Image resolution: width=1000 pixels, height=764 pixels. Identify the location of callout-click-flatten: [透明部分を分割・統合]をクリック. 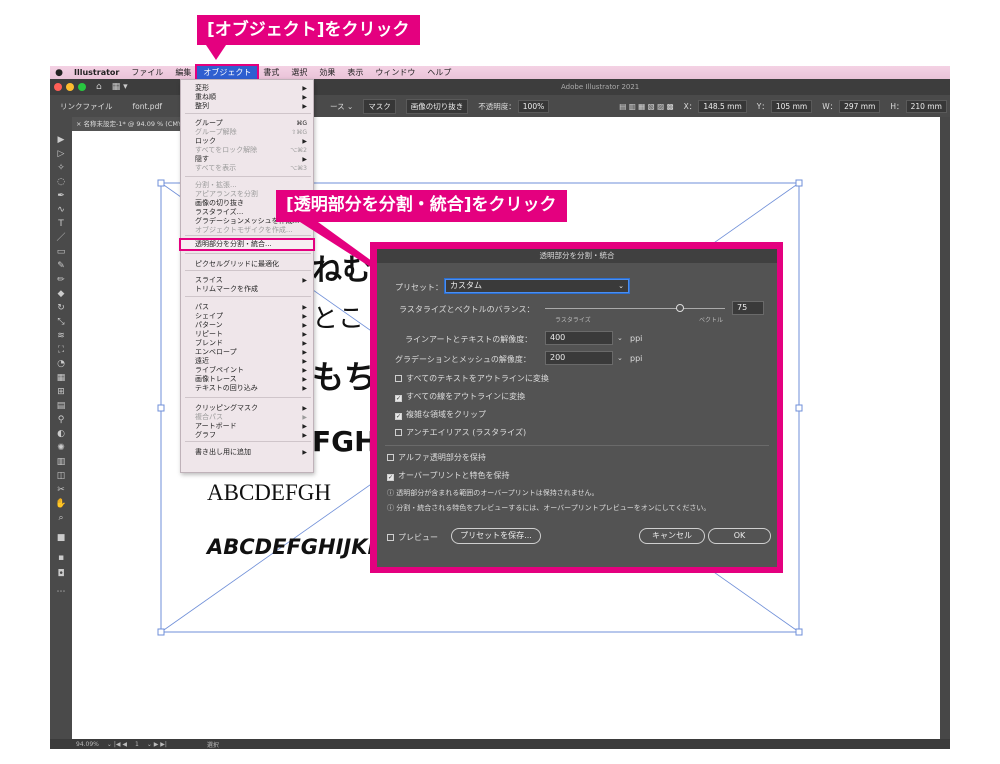
(421, 206).